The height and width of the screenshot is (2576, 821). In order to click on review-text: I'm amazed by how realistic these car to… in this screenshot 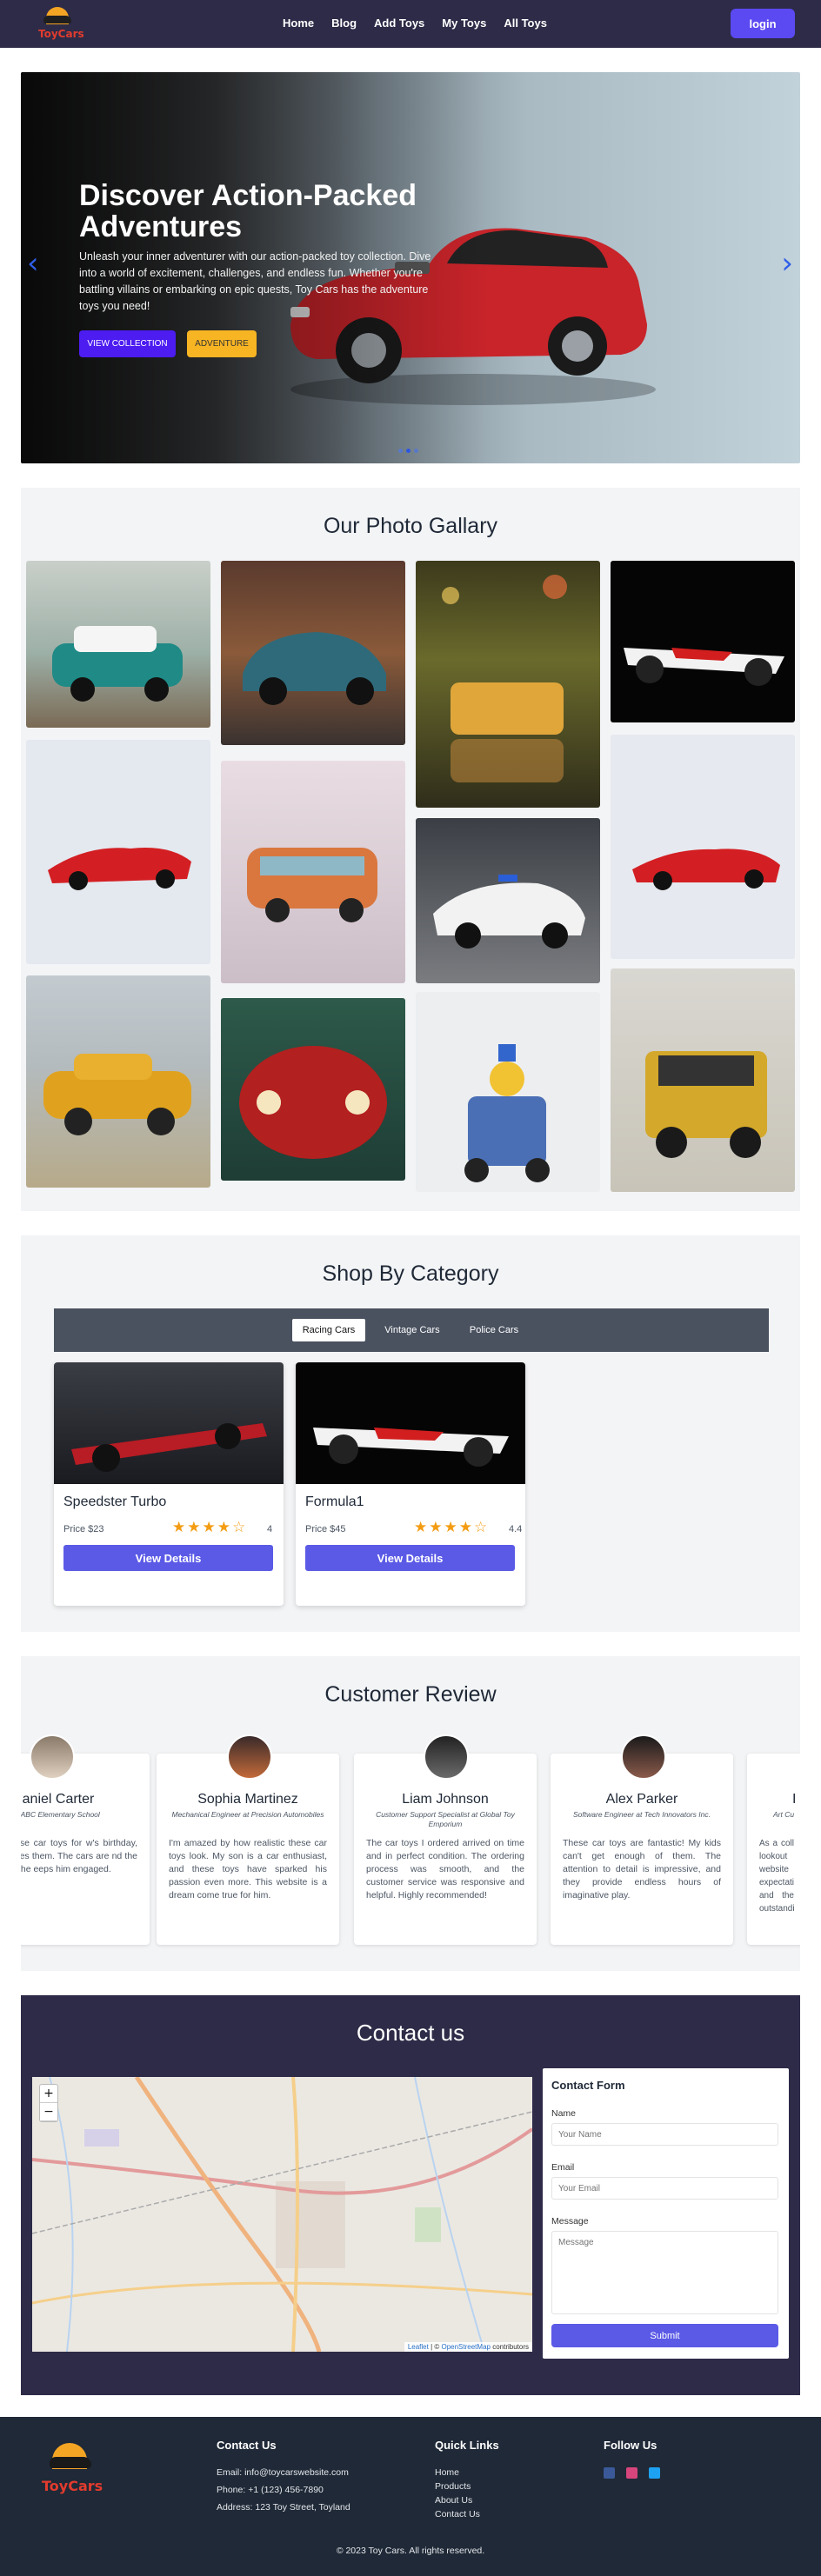, I will do `click(248, 1869)`.